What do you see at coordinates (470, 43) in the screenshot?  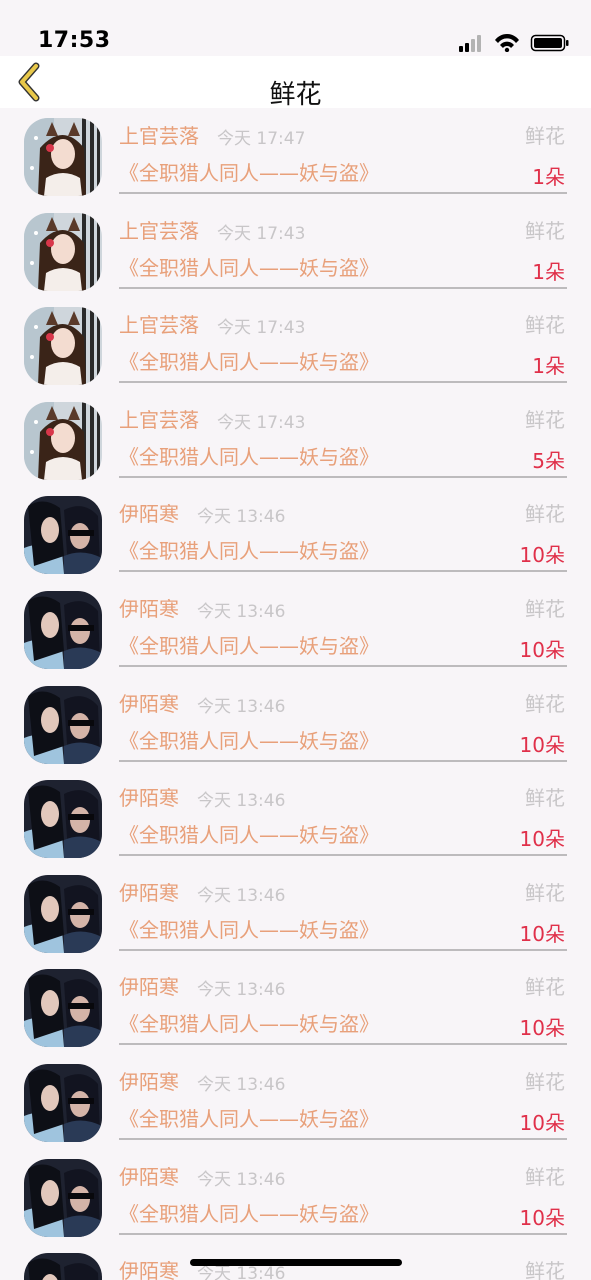 I see `cellular-signal-icon` at bounding box center [470, 43].